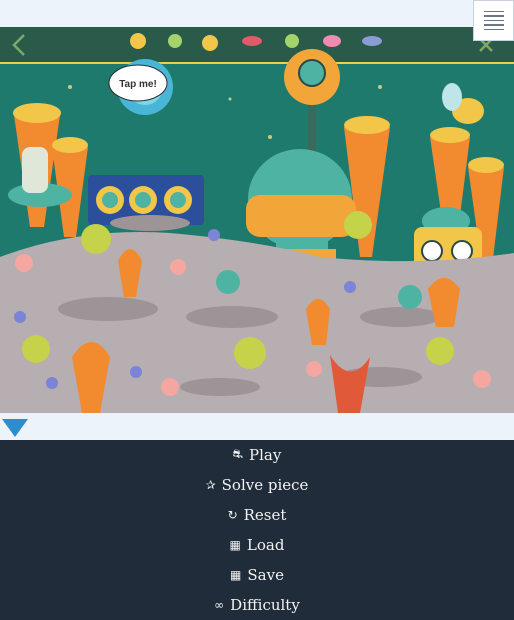 The image size is (514, 620). I want to click on top-bar, so click(257, 13).